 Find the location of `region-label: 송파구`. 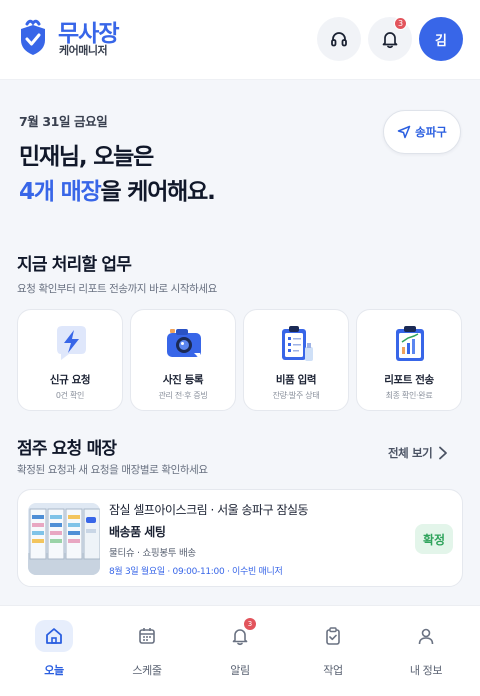

region-label: 송파구 is located at coordinates (431, 132).